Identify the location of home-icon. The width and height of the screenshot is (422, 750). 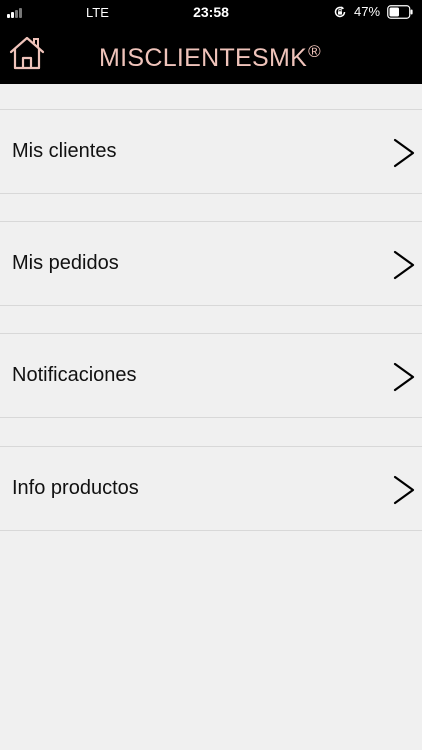
(27, 53).